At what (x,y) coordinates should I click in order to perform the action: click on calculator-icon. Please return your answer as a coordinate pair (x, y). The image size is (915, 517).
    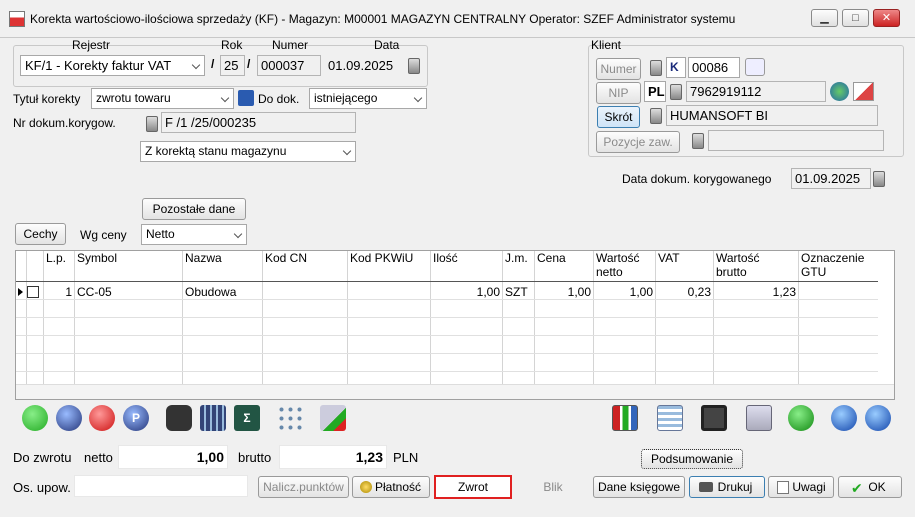
    Looking at the image, I should click on (213, 418).